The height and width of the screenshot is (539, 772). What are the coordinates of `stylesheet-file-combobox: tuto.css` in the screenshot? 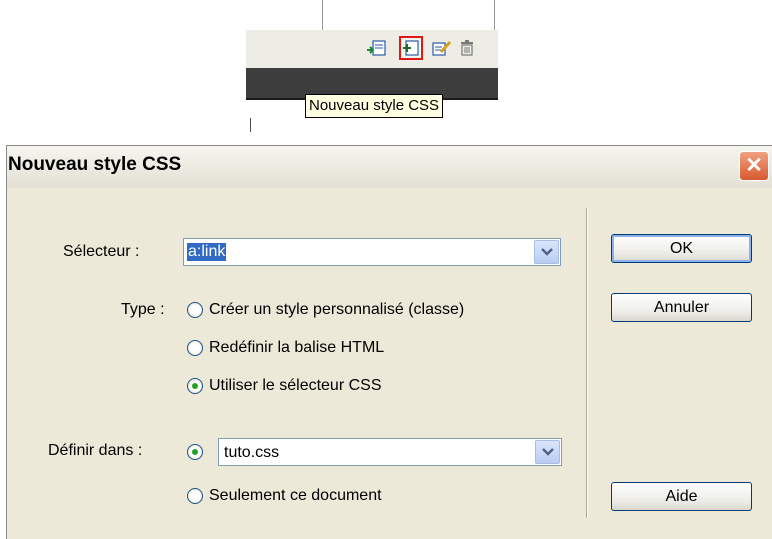 It's located at (390, 452).